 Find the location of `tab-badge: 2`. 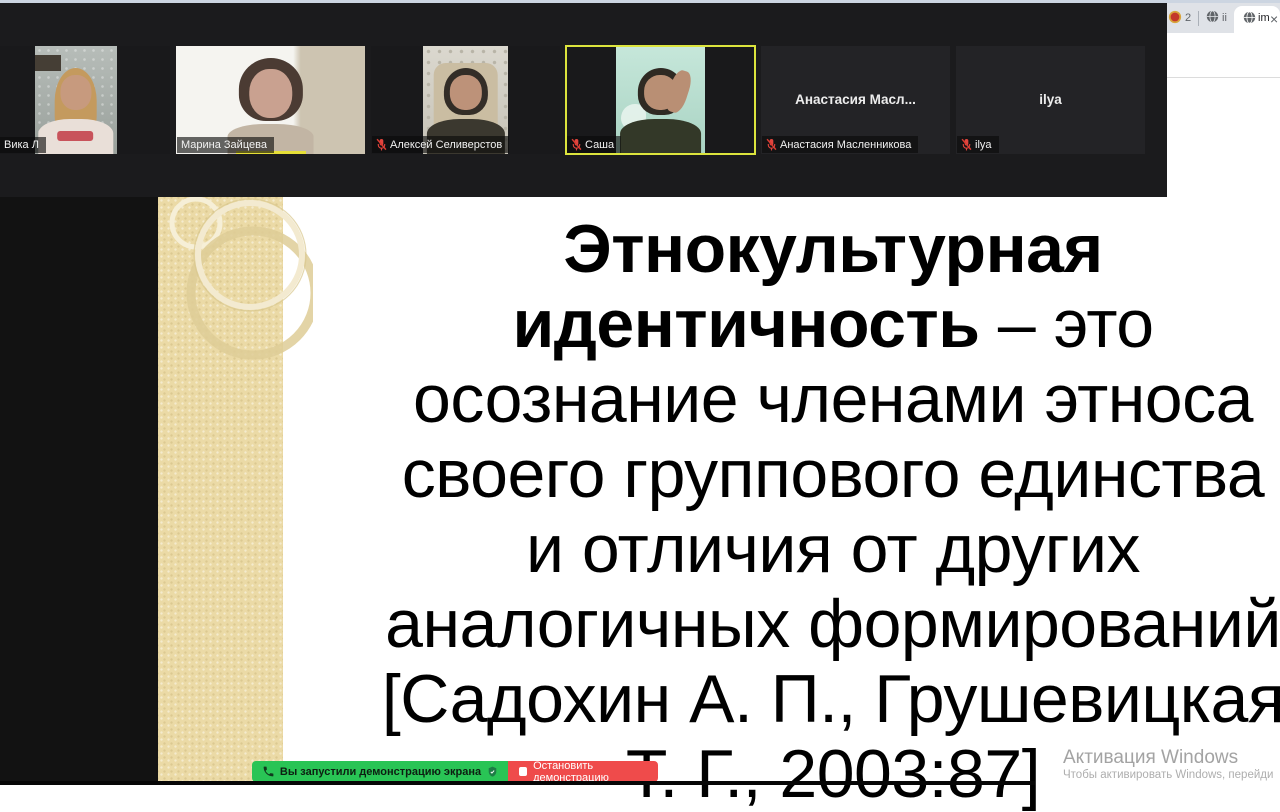

tab-badge: 2 is located at coordinates (1188, 18).